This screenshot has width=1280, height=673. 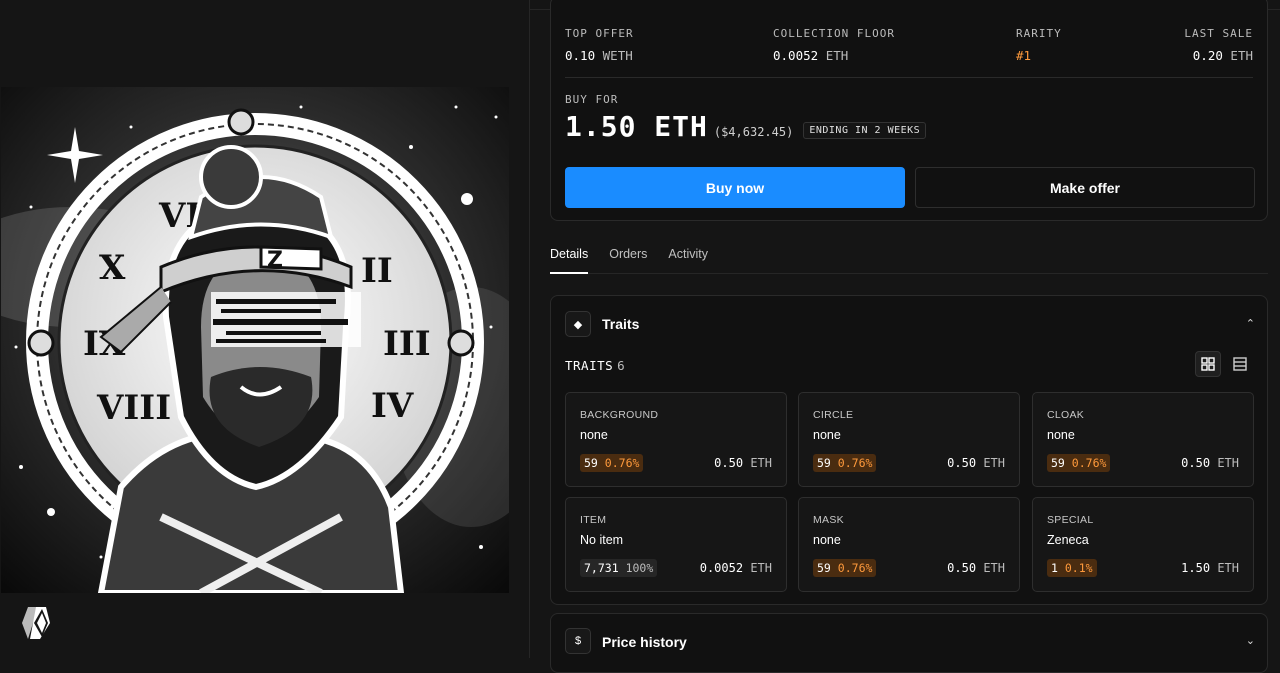 What do you see at coordinates (1072, 568) in the screenshot?
I see `trait-rarity-badge: 1 0.1%` at bounding box center [1072, 568].